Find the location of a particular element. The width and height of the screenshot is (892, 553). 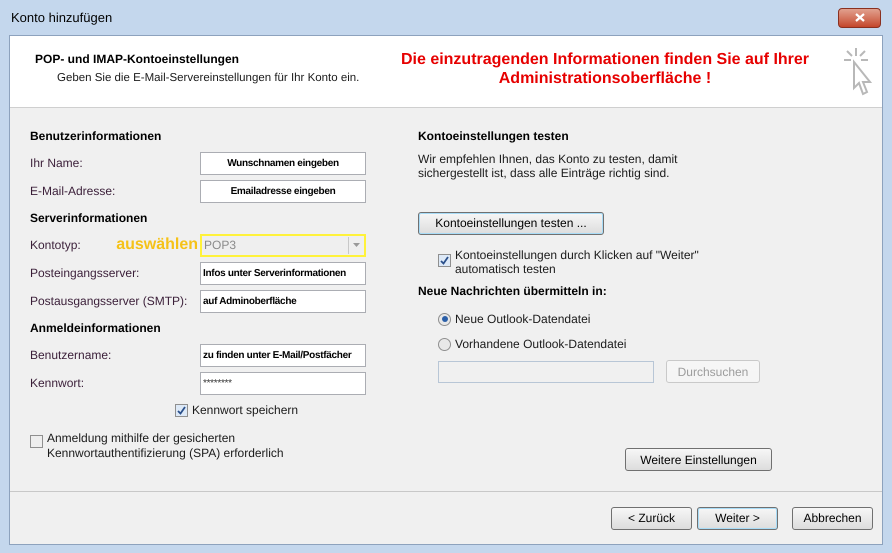

close-icon is located at coordinates (859, 17).